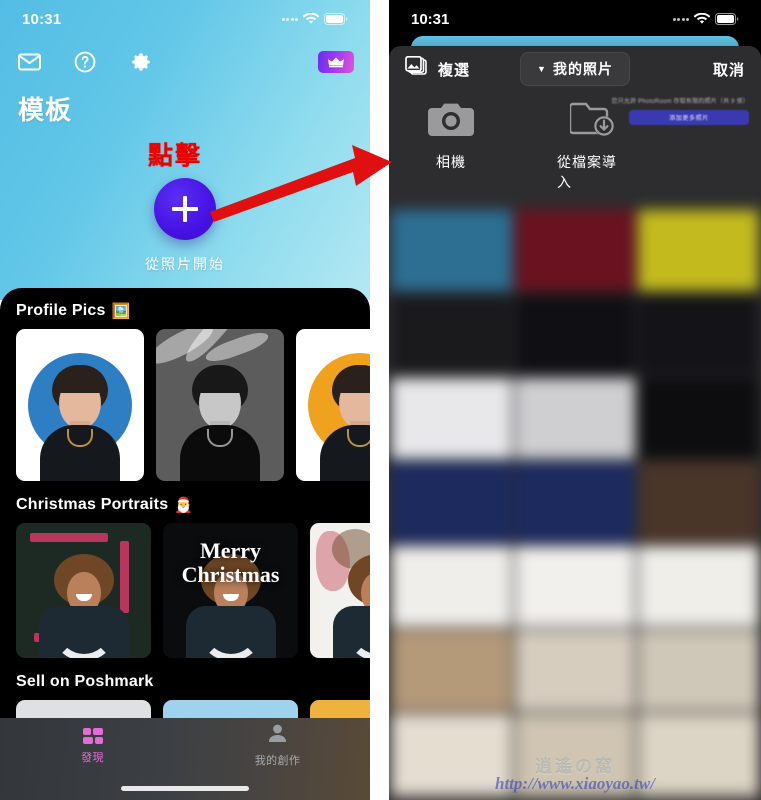  What do you see at coordinates (185, 788) in the screenshot?
I see `home-indicator` at bounding box center [185, 788].